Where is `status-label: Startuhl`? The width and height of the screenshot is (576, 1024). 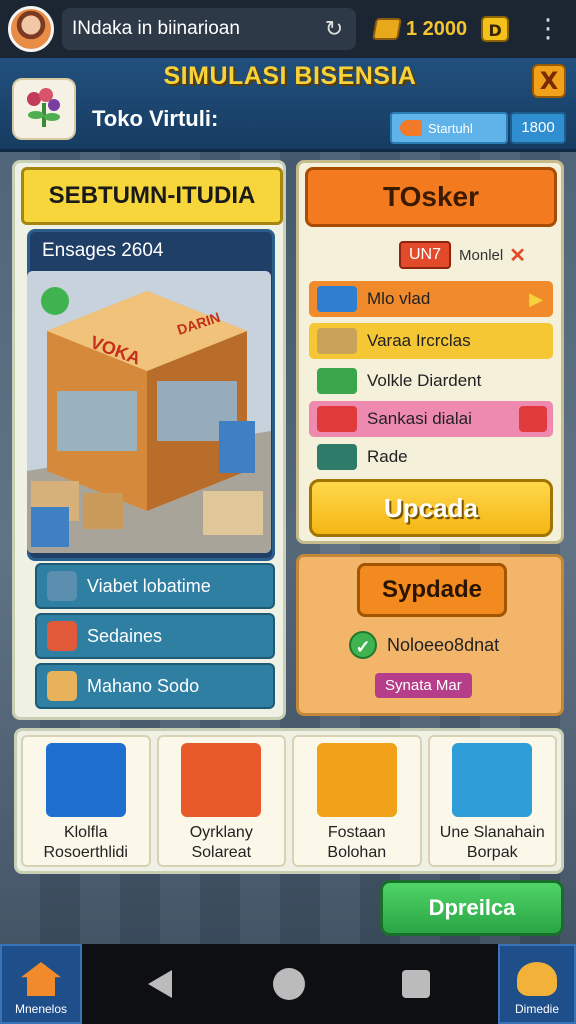 status-label: Startuhl is located at coordinates (450, 128).